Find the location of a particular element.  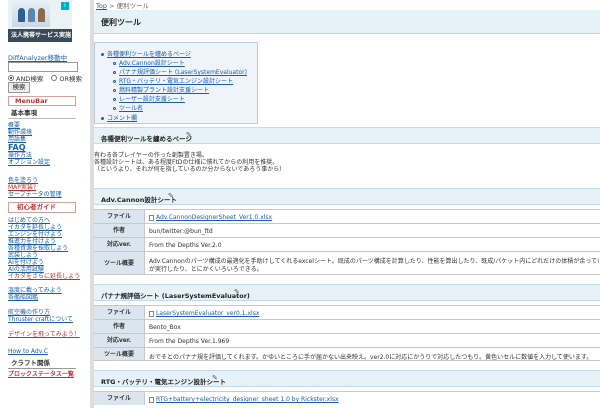

row-value: Bento_Box is located at coordinates (165, 327).